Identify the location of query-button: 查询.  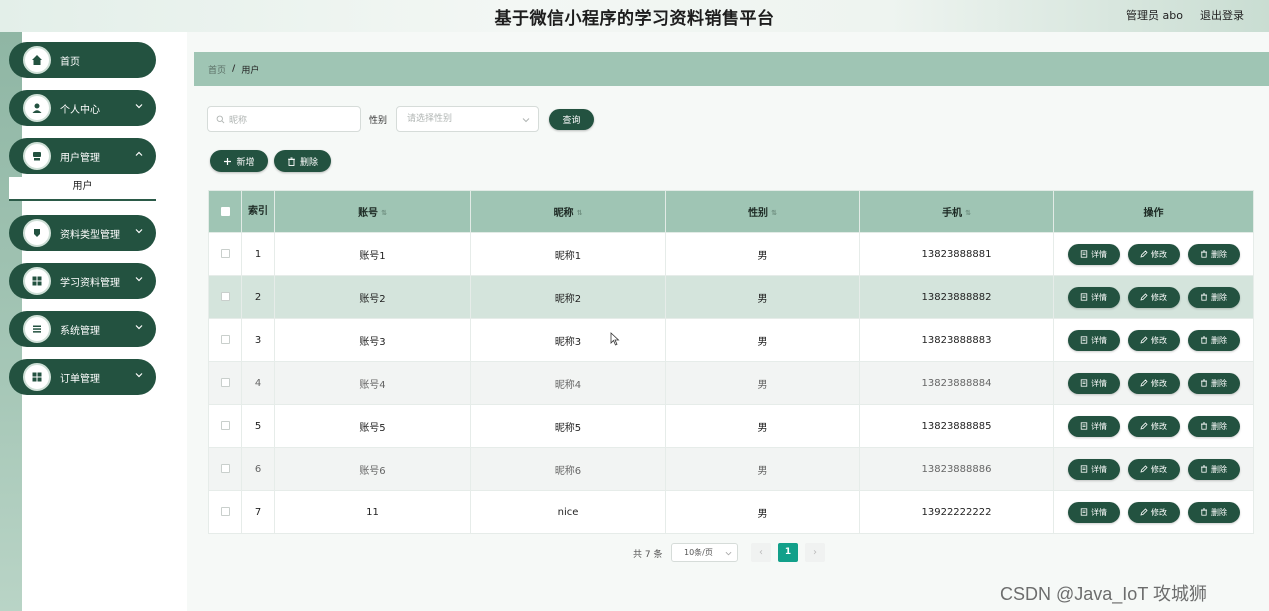
(571, 119).